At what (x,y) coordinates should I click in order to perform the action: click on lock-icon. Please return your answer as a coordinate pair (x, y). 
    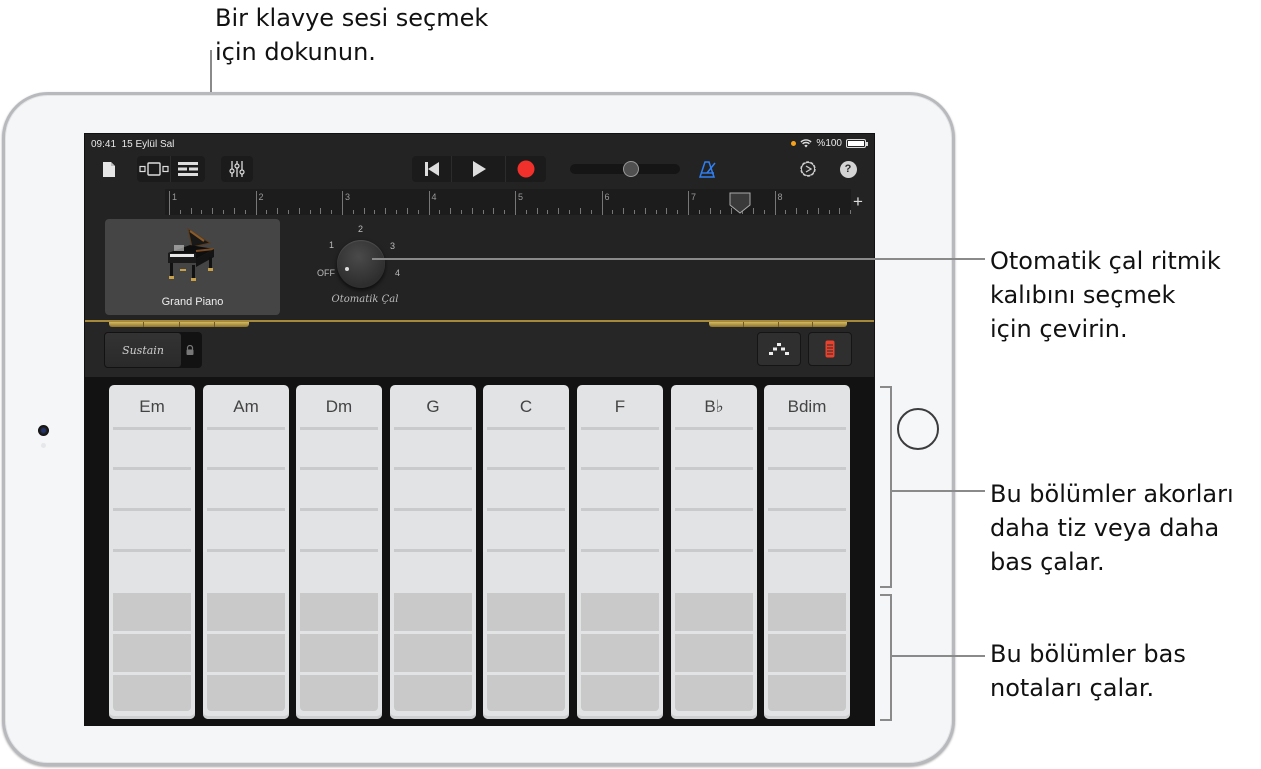
    Looking at the image, I should click on (190, 350).